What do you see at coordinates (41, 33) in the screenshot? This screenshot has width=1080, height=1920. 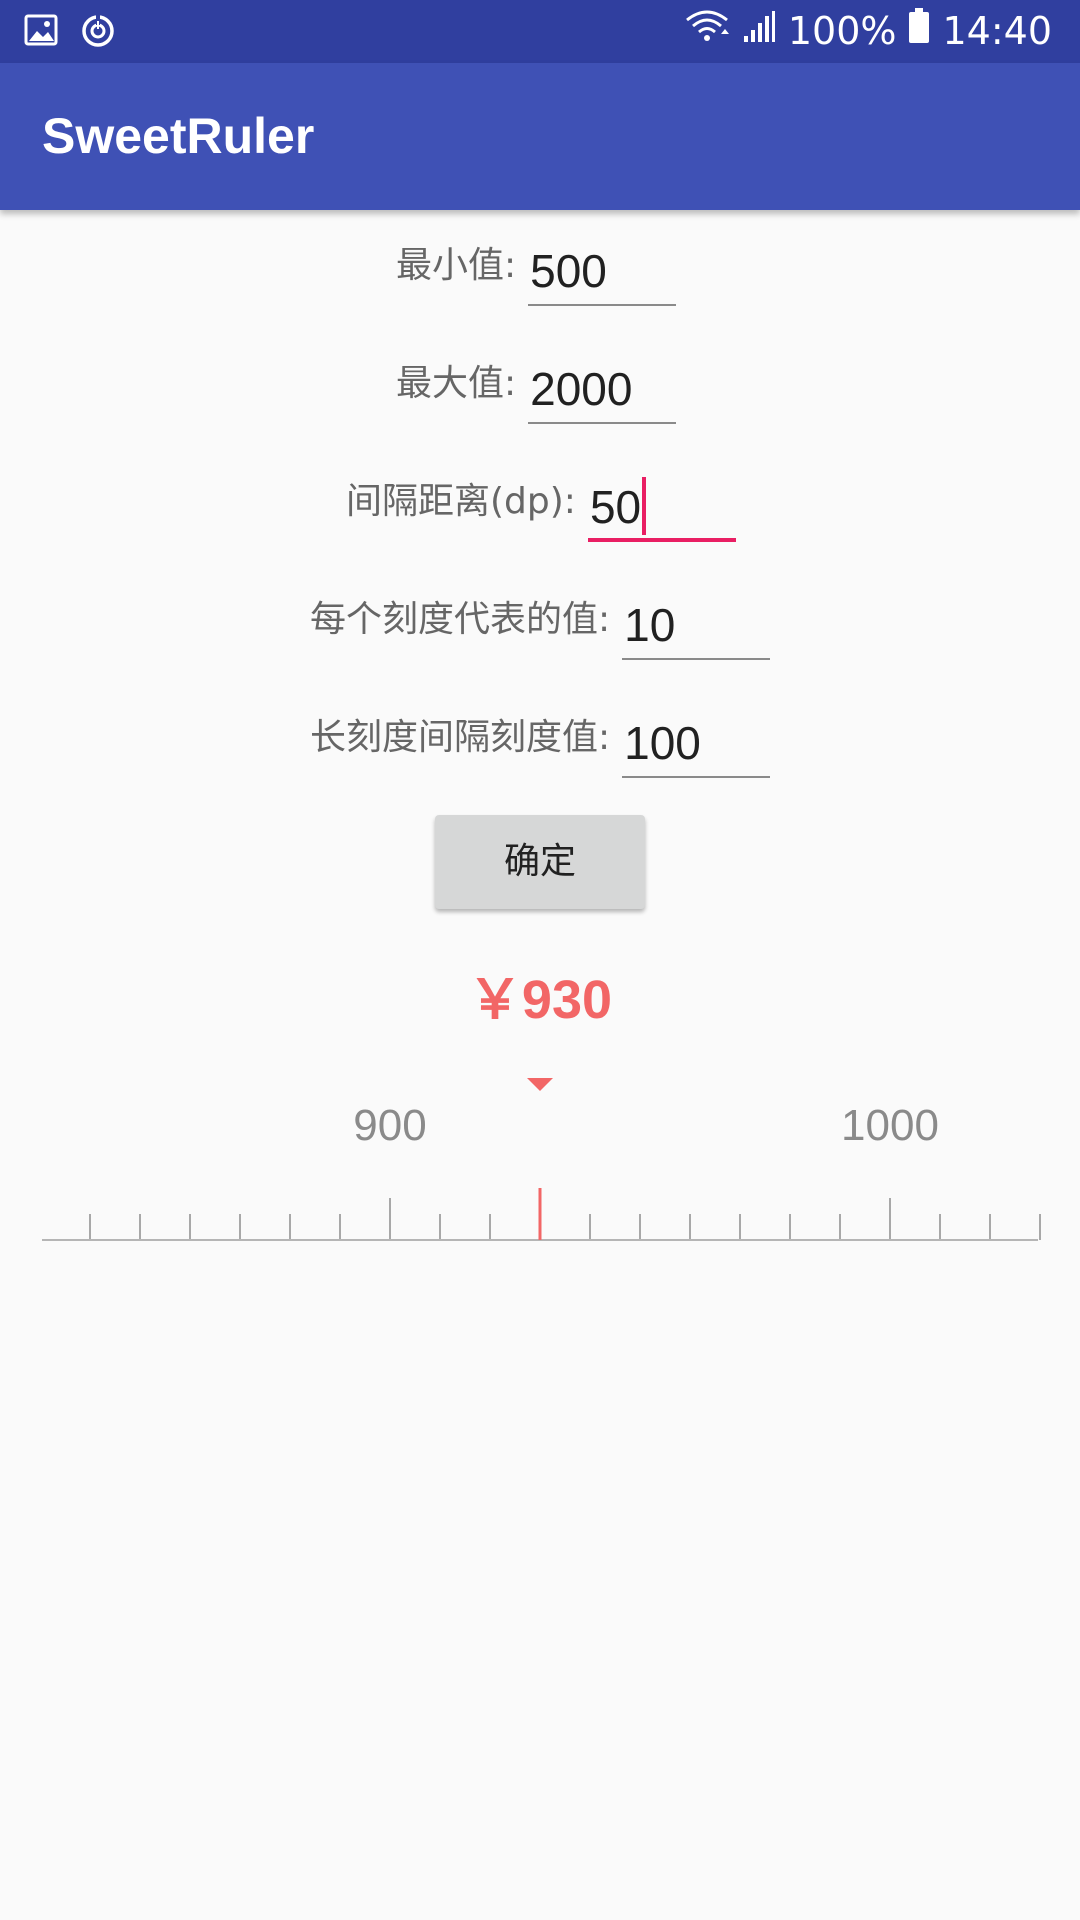 I see `image-icon` at bounding box center [41, 33].